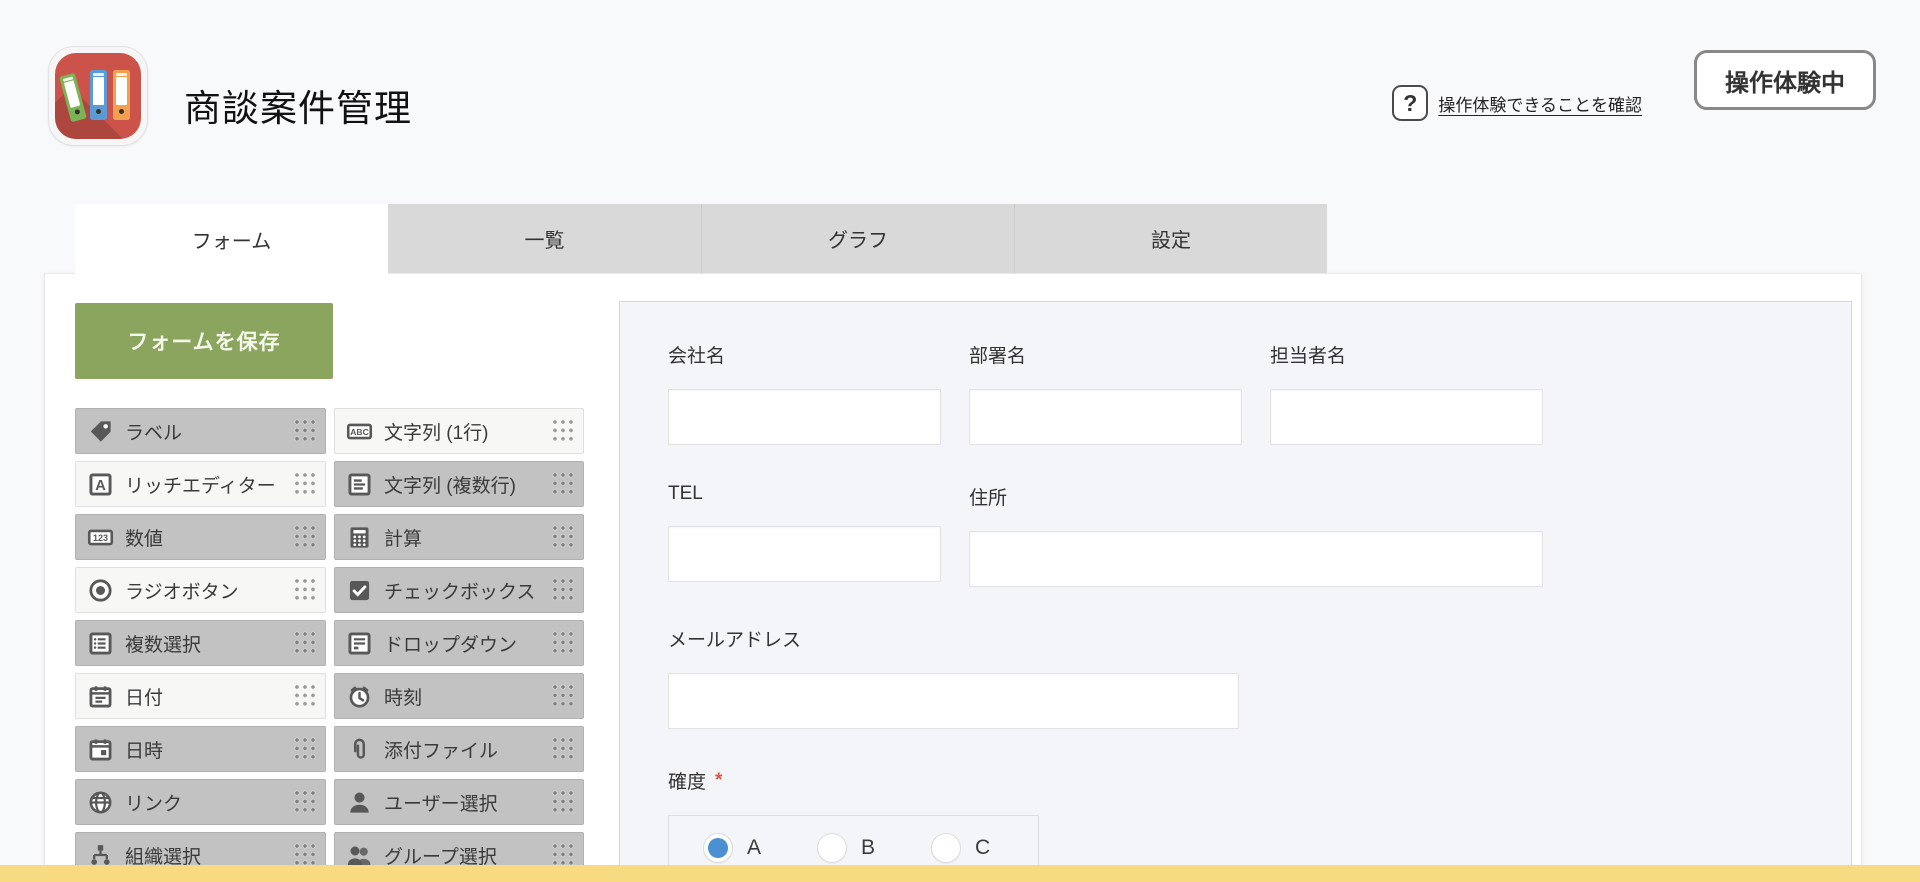  What do you see at coordinates (695, 781) in the screenshot?
I see `field-label: 確度 *` at bounding box center [695, 781].